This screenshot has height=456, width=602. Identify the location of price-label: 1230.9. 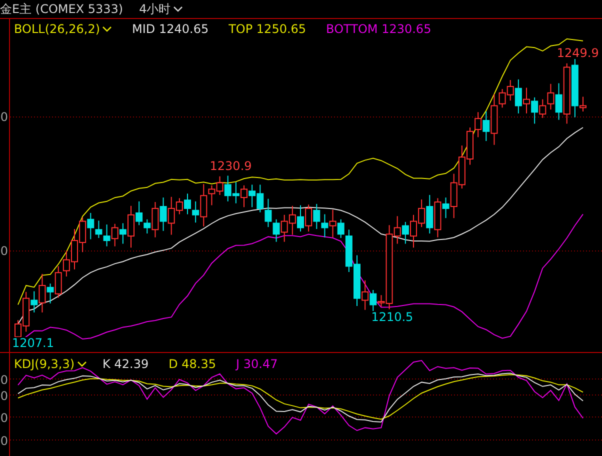
(231, 166).